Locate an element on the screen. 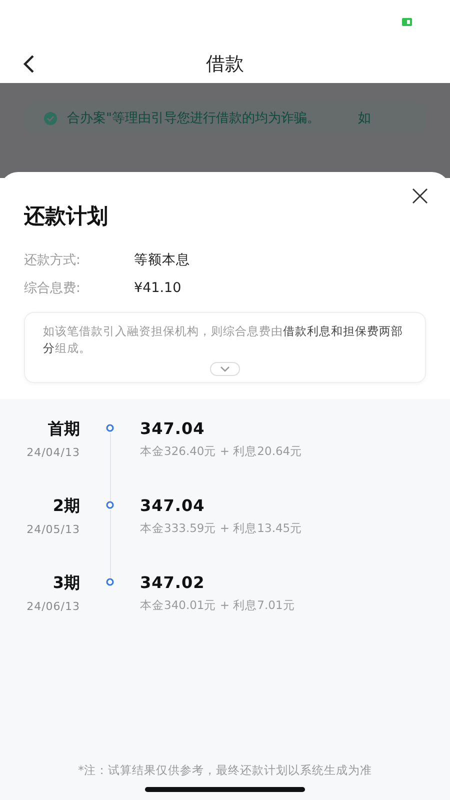  chevron-left-icon is located at coordinates (29, 64).